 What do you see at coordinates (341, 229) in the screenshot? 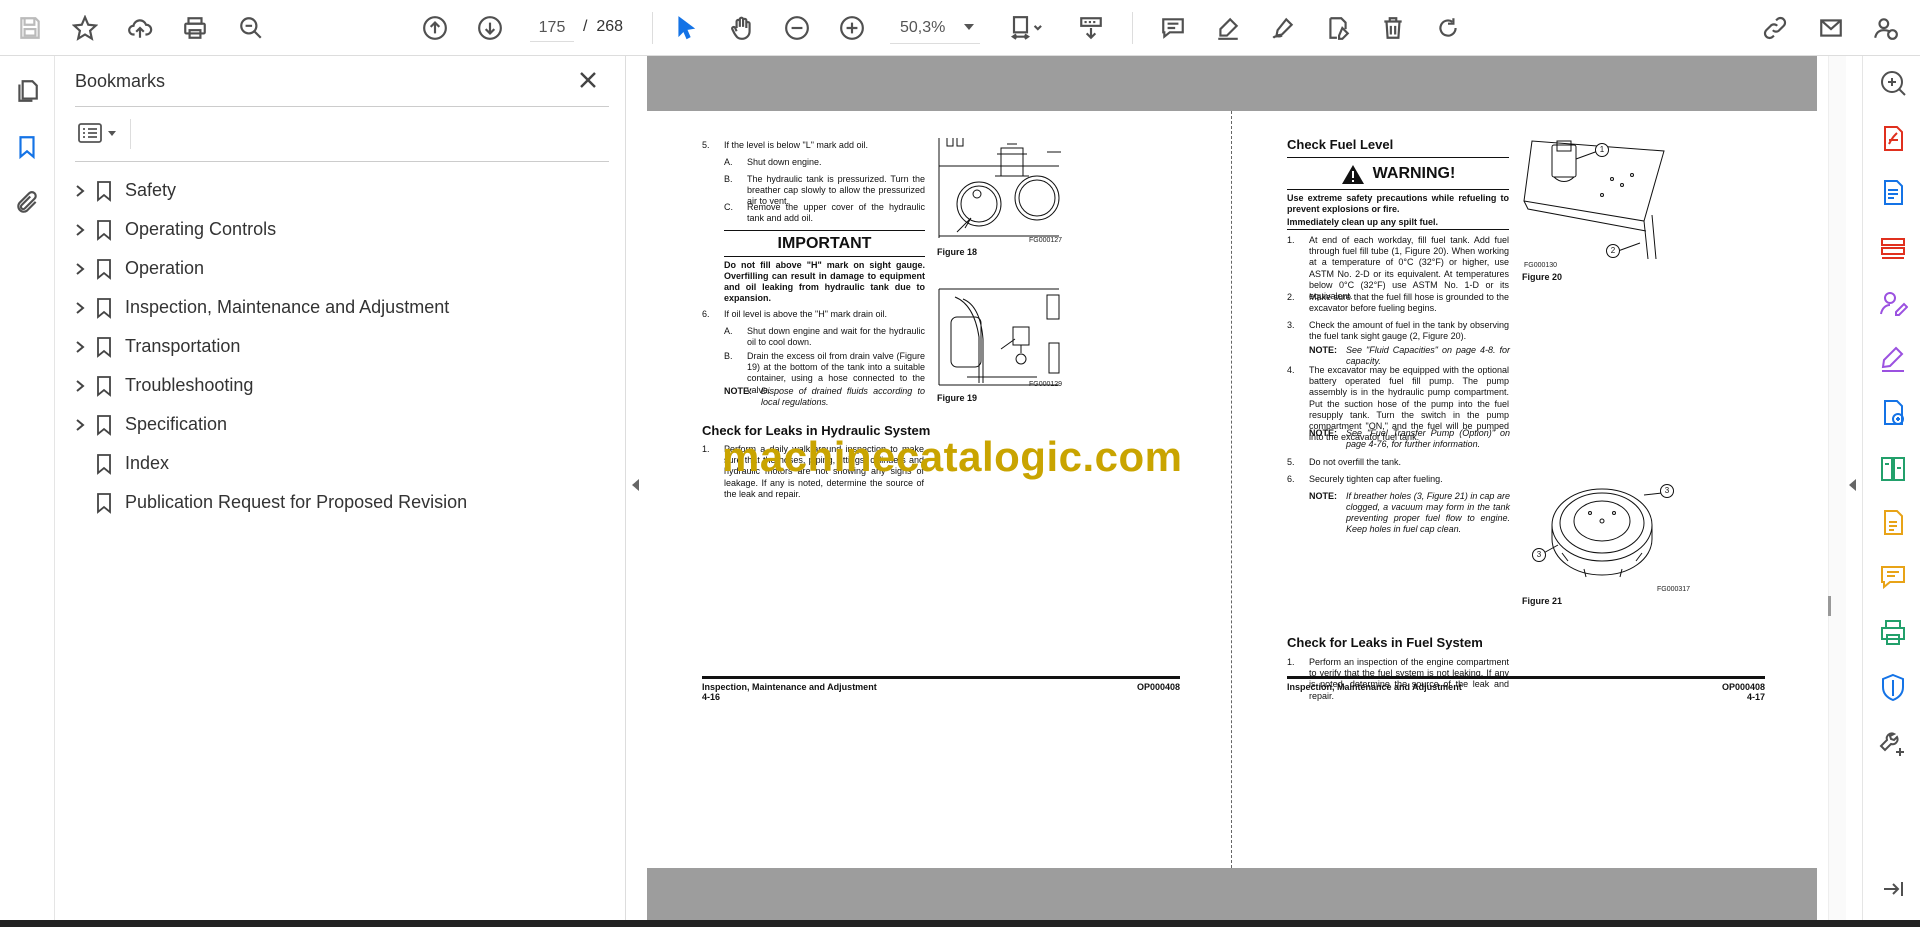
I see `bookmark-item: Operating Controls` at bounding box center [341, 229].